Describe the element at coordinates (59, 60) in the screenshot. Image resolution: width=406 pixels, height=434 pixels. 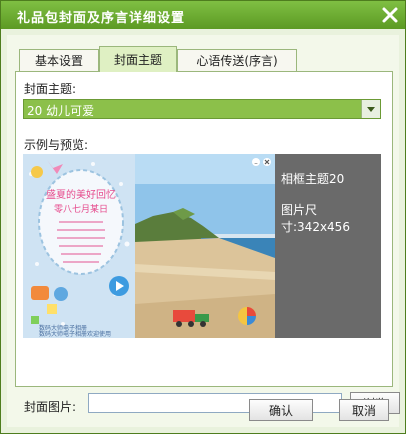
I see `tab-basic-settings: 基本设置` at that location.